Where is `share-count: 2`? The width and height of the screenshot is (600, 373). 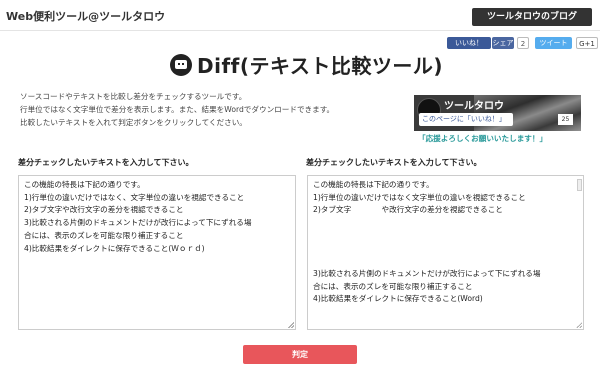
share-count: 2 is located at coordinates (523, 43).